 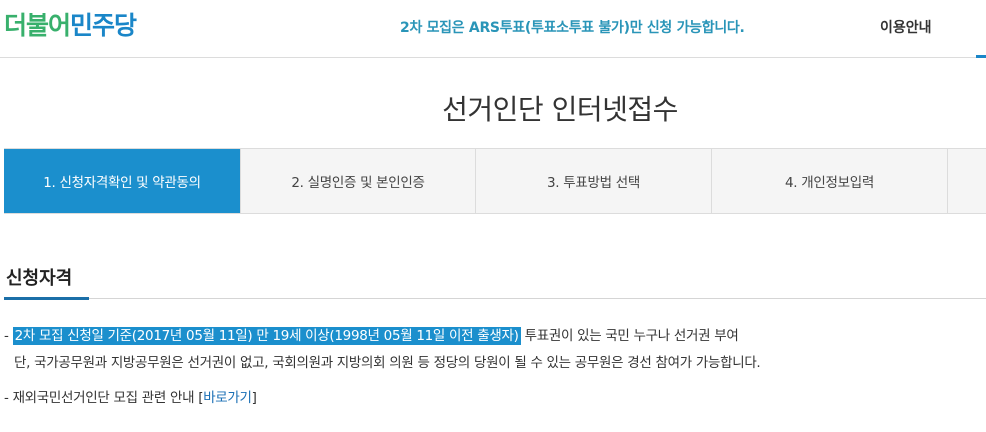 What do you see at coordinates (830, 181) in the screenshot?
I see `step-tab-4: 4. 개인정보입력` at bounding box center [830, 181].